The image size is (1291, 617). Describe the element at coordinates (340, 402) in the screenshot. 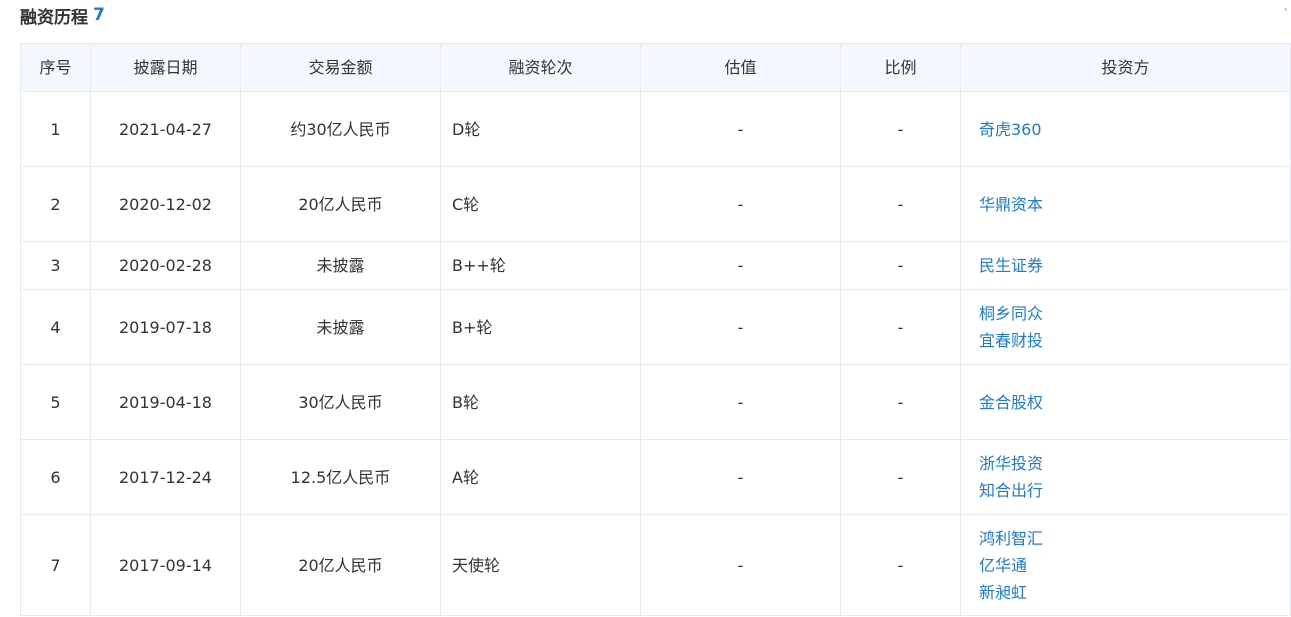

I see `cell-amount: 30亿人民币` at that location.